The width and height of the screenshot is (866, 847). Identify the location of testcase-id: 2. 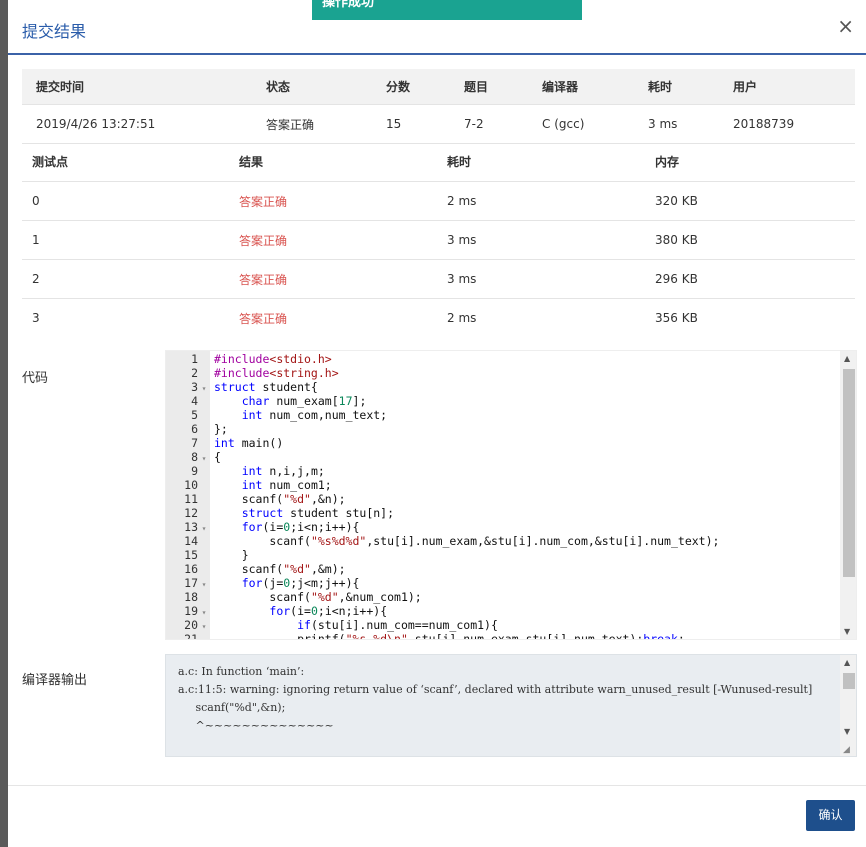
(130, 279).